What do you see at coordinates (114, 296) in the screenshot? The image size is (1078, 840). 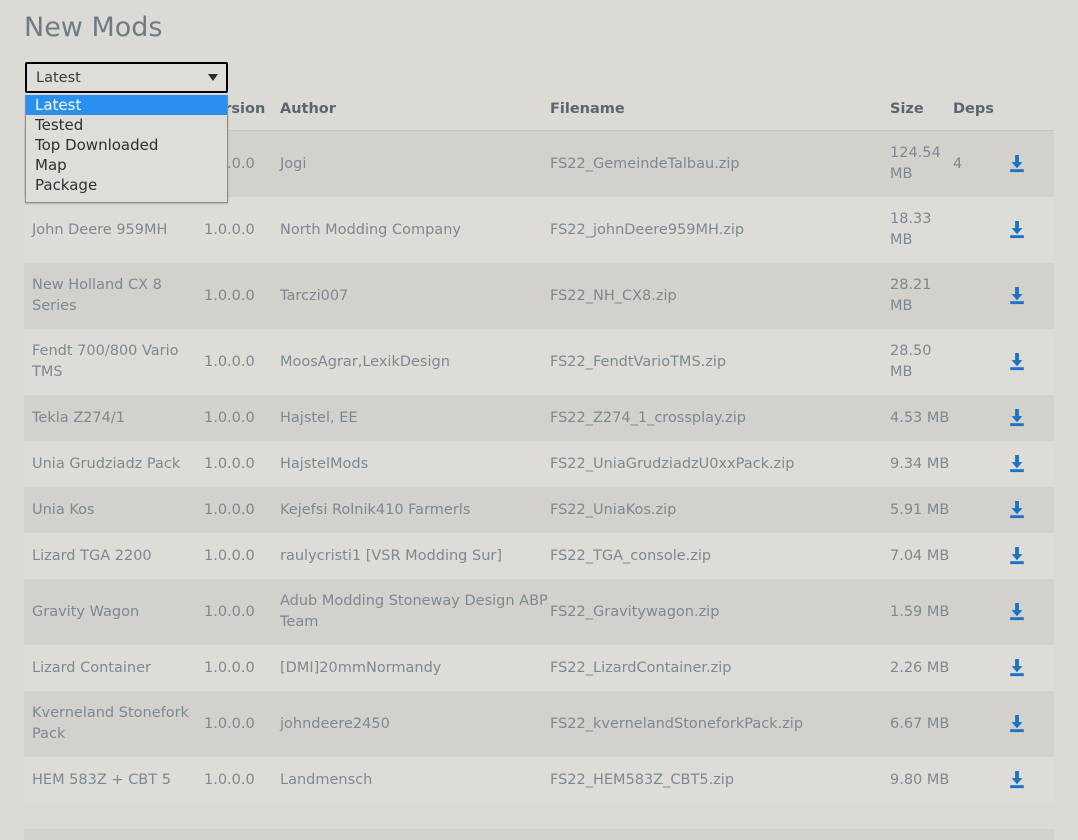 I see `cell-mod-name: New Holland CX 8 Series` at bounding box center [114, 296].